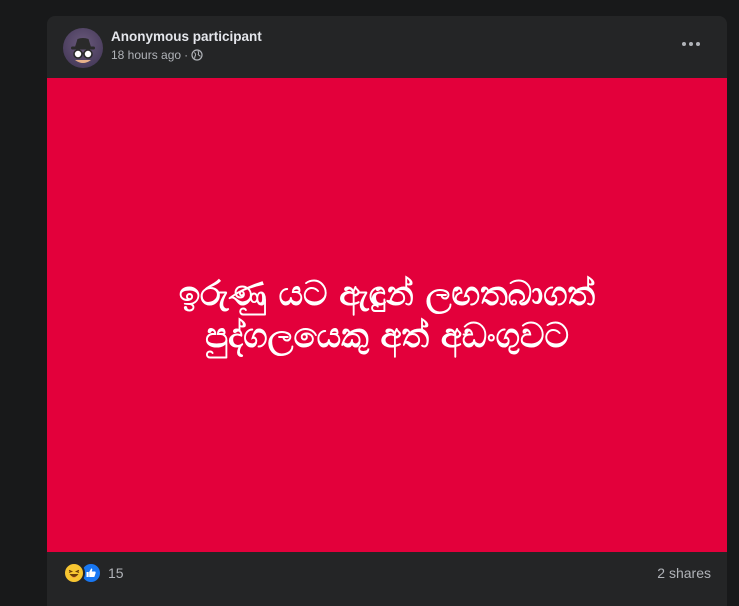 The image size is (739, 606). I want to click on avatar, so click(83, 48).